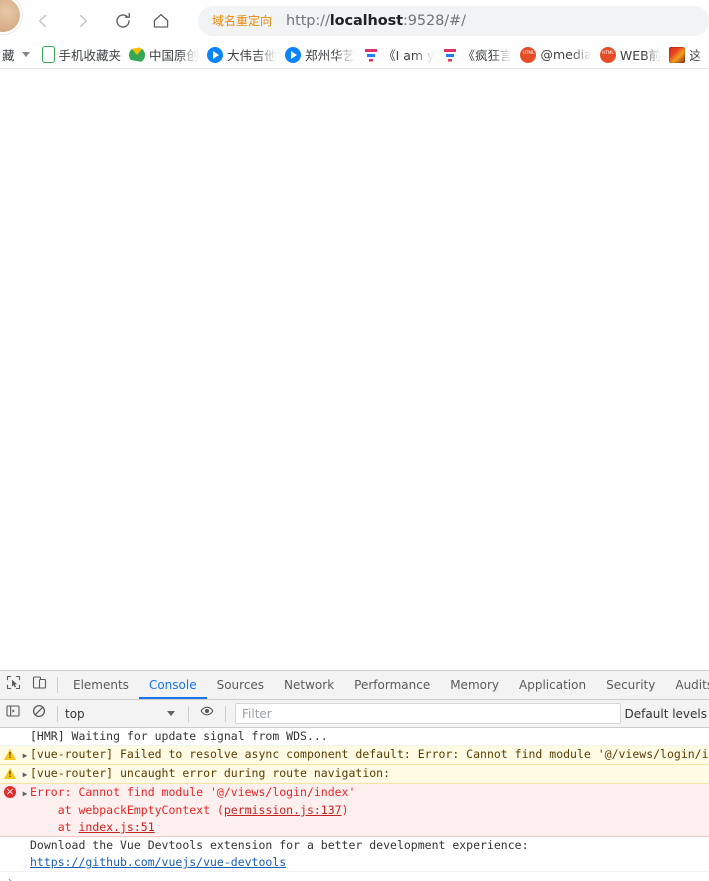 The image size is (709, 881). What do you see at coordinates (695, 55) in the screenshot?
I see `bookmark-label: 这` at bounding box center [695, 55].